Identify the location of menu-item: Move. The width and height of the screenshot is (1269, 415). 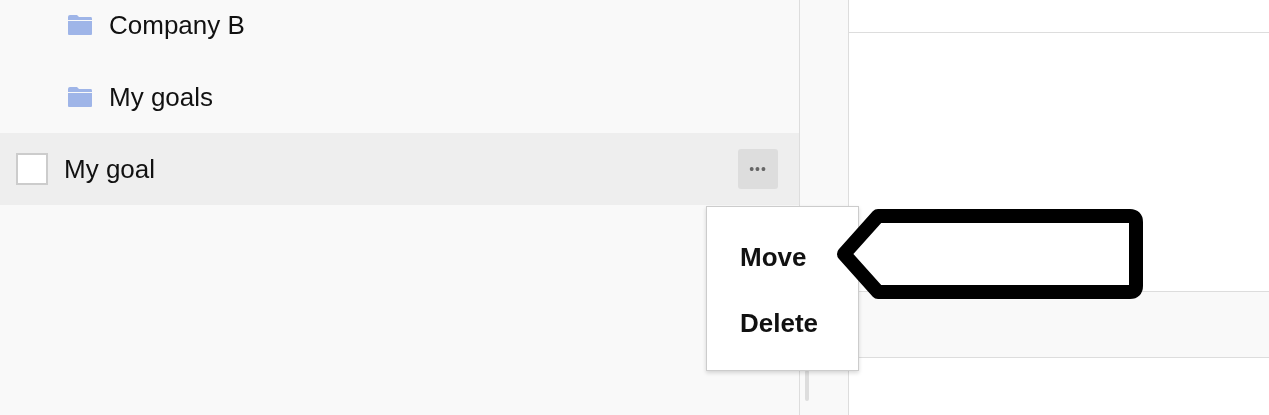
(757, 257).